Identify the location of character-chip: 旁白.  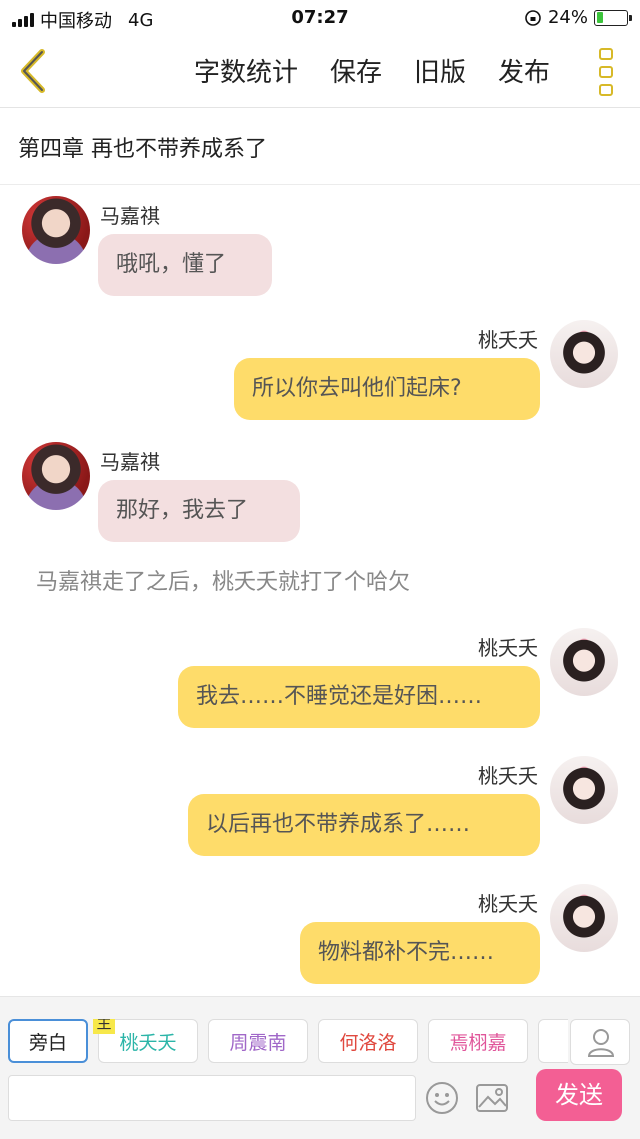
(48, 1041).